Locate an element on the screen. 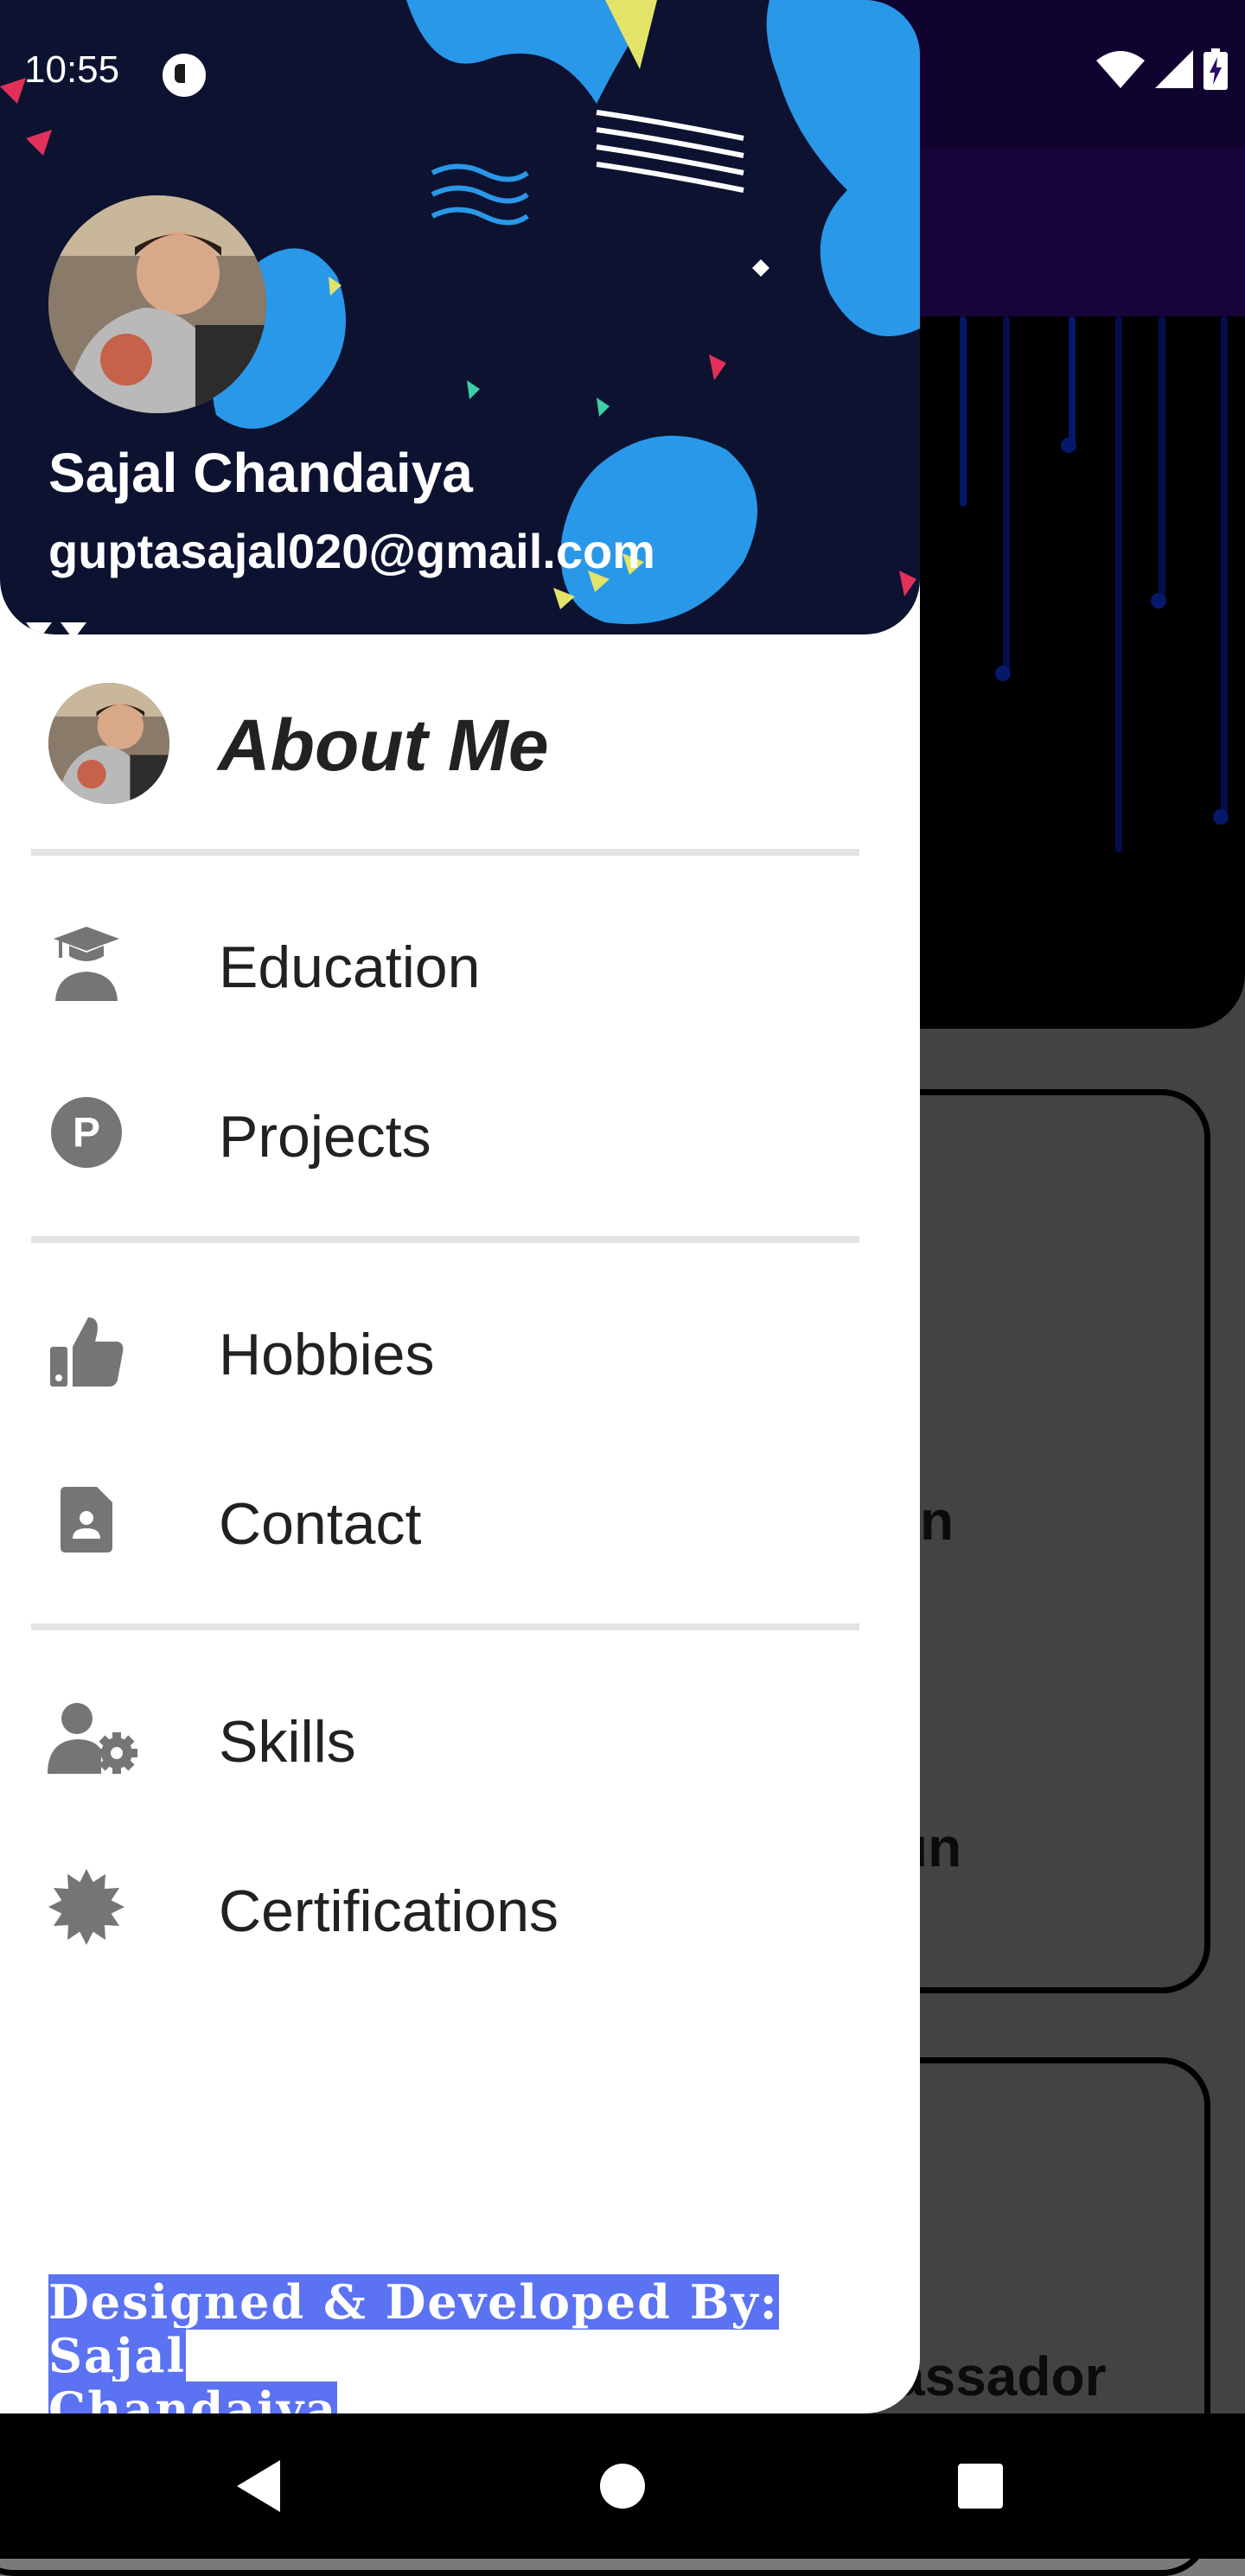 The image size is (1245, 2576). status-time: 10:55 is located at coordinates (72, 69).